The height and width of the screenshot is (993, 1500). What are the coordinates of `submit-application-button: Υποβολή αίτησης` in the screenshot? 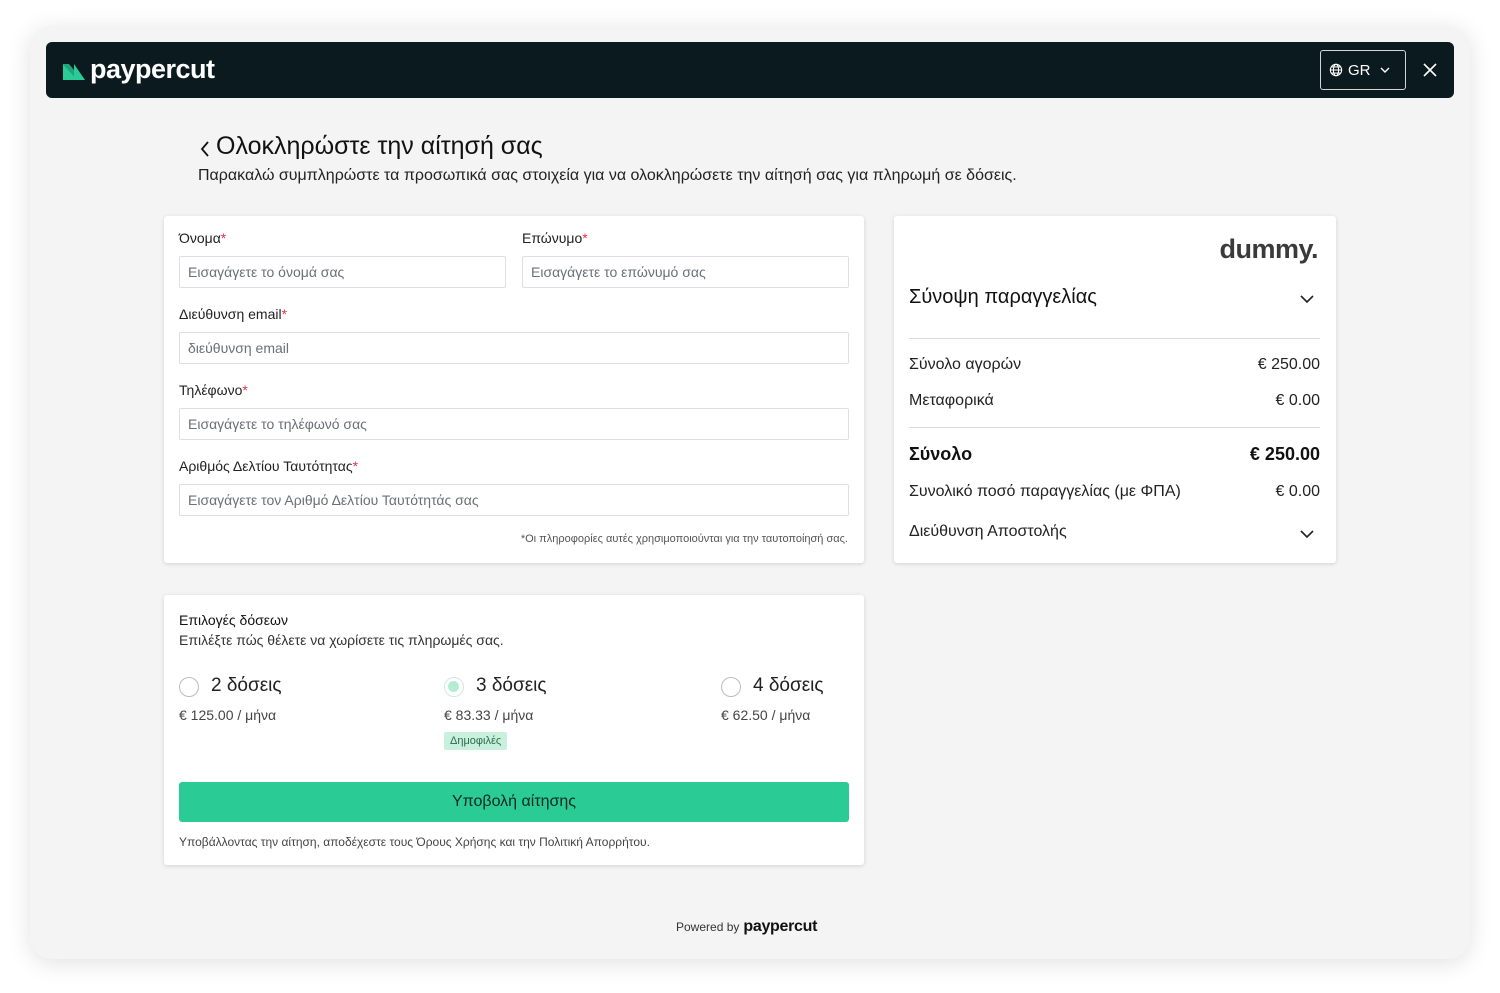 It's located at (514, 802).